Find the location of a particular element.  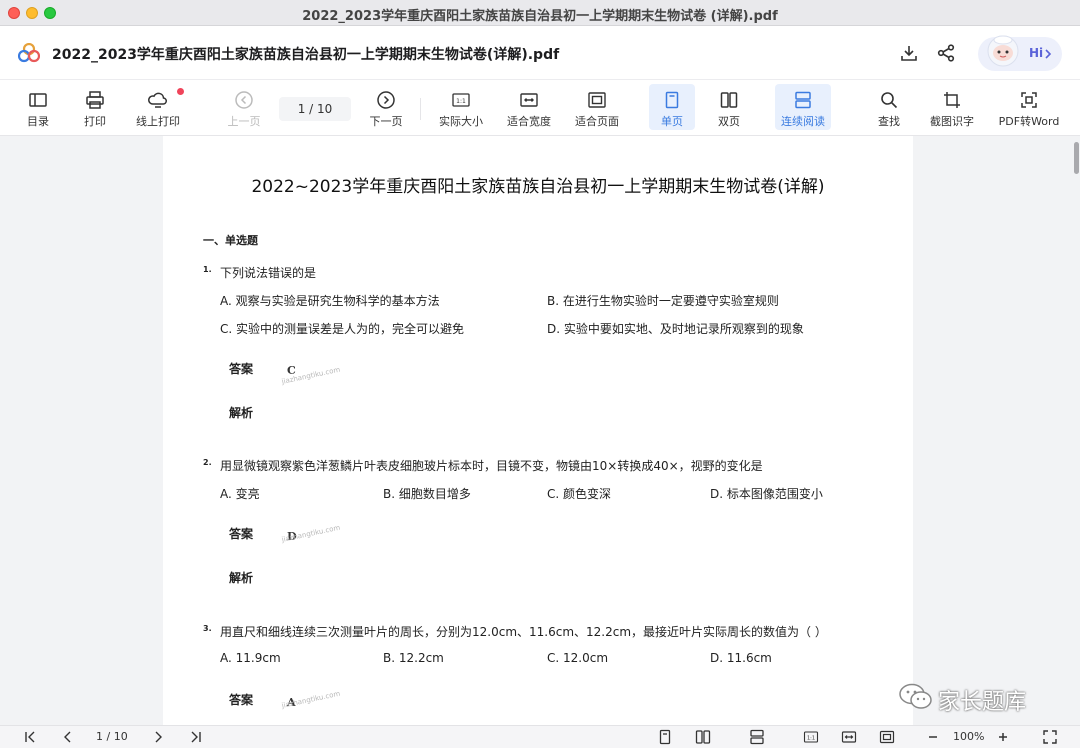

double-page-icon is located at coordinates (729, 100).